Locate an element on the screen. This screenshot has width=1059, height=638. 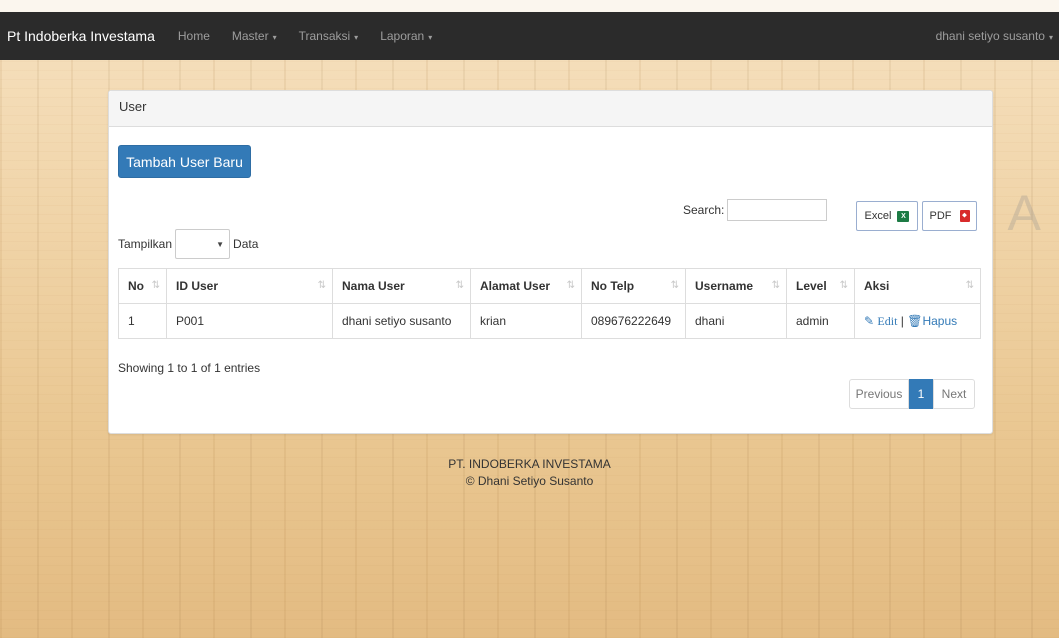
nav-home: Home is located at coordinates (194, 36).